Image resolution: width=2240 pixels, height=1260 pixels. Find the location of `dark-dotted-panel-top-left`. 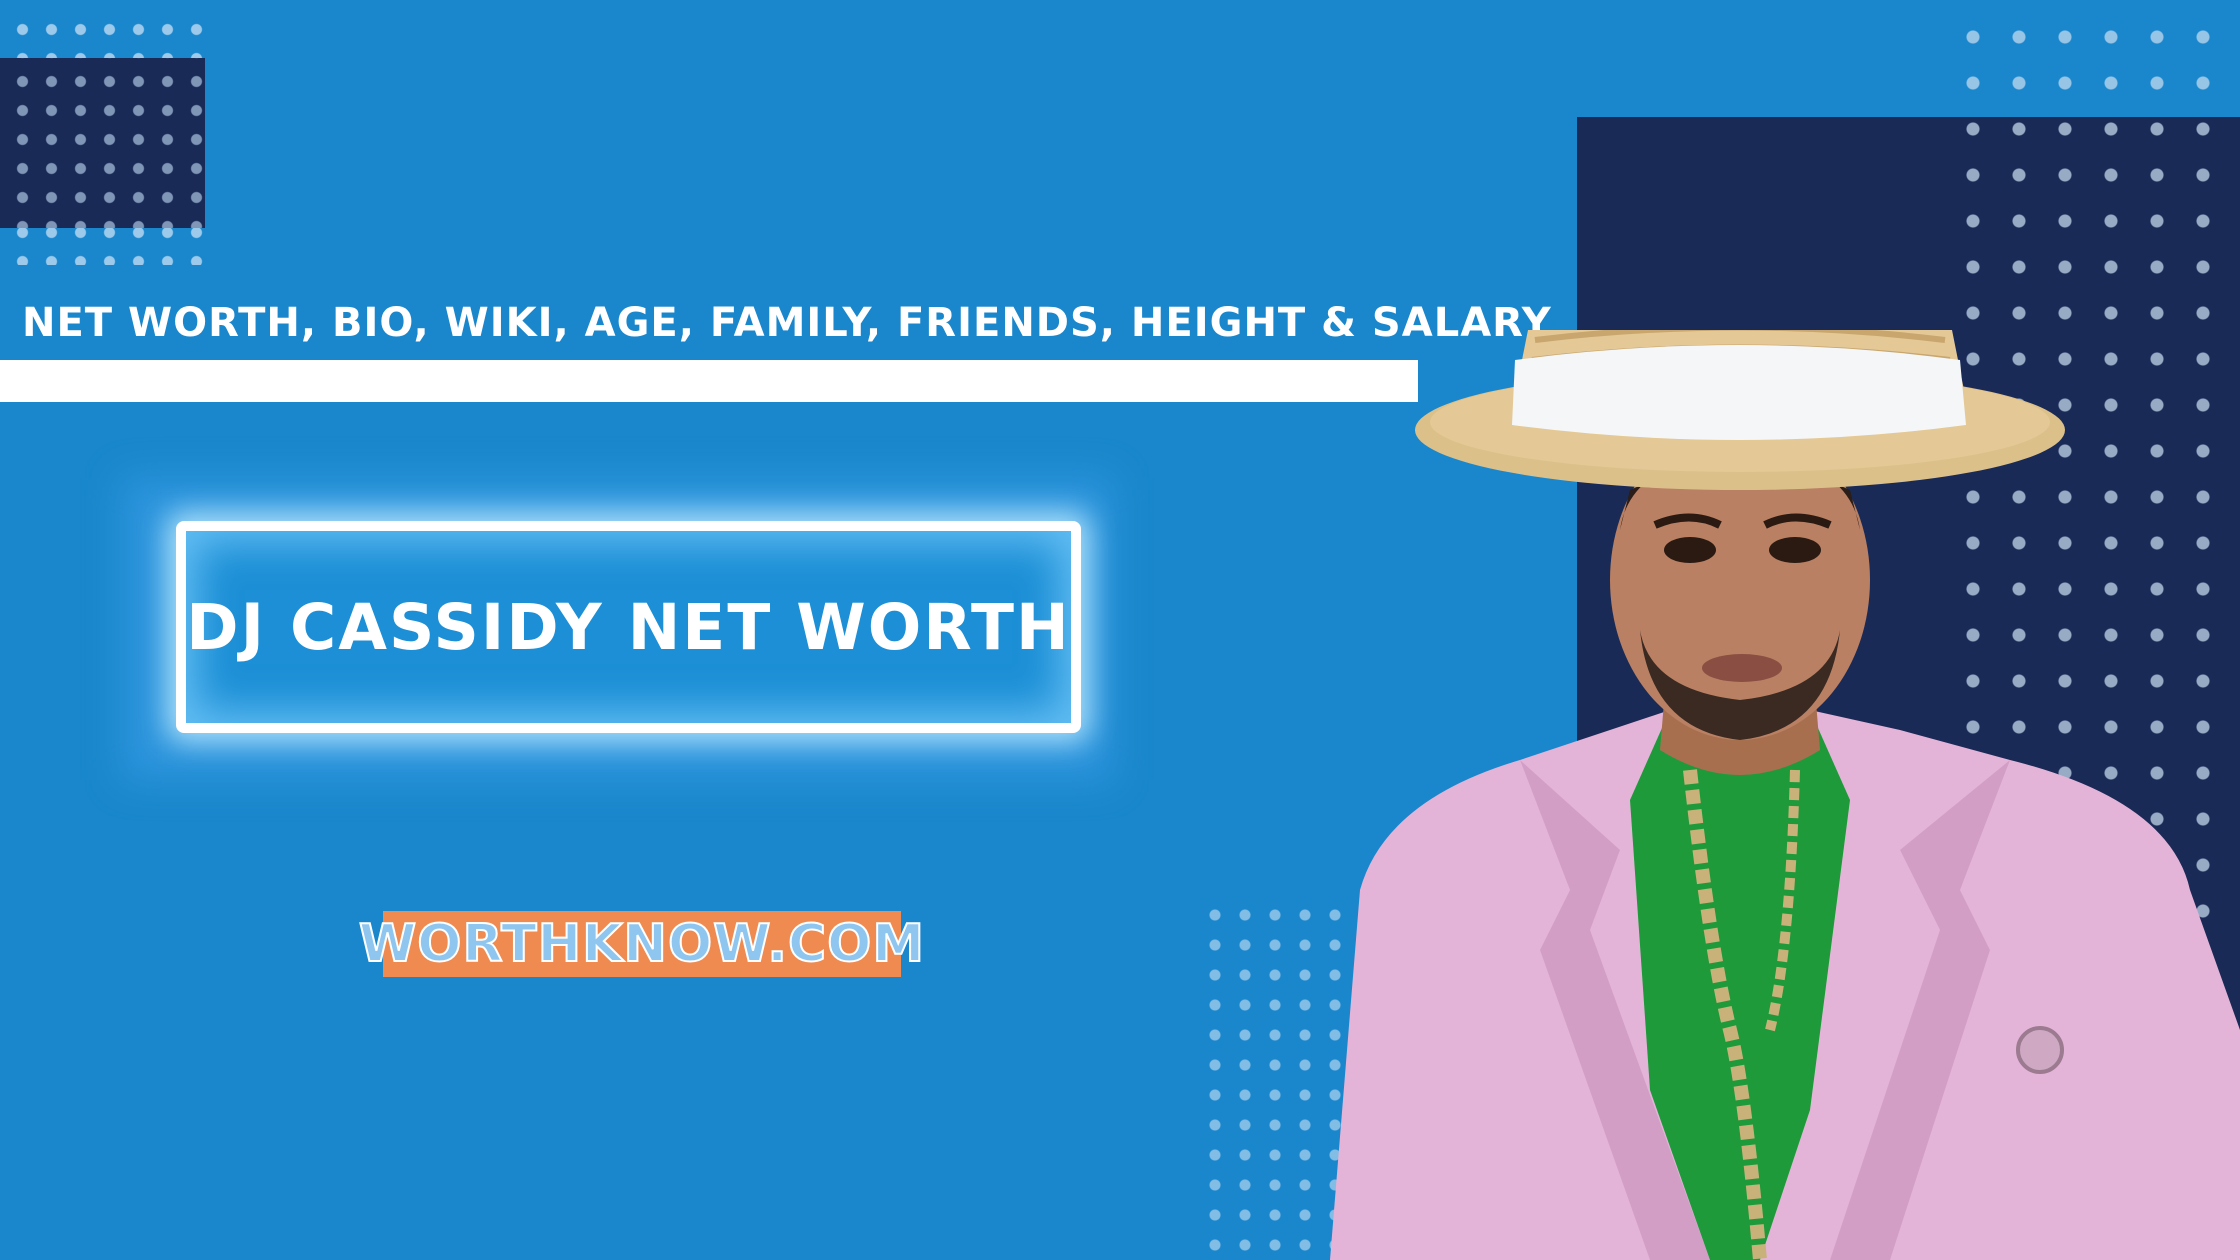

dark-dotted-panel-top-left is located at coordinates (102, 143).